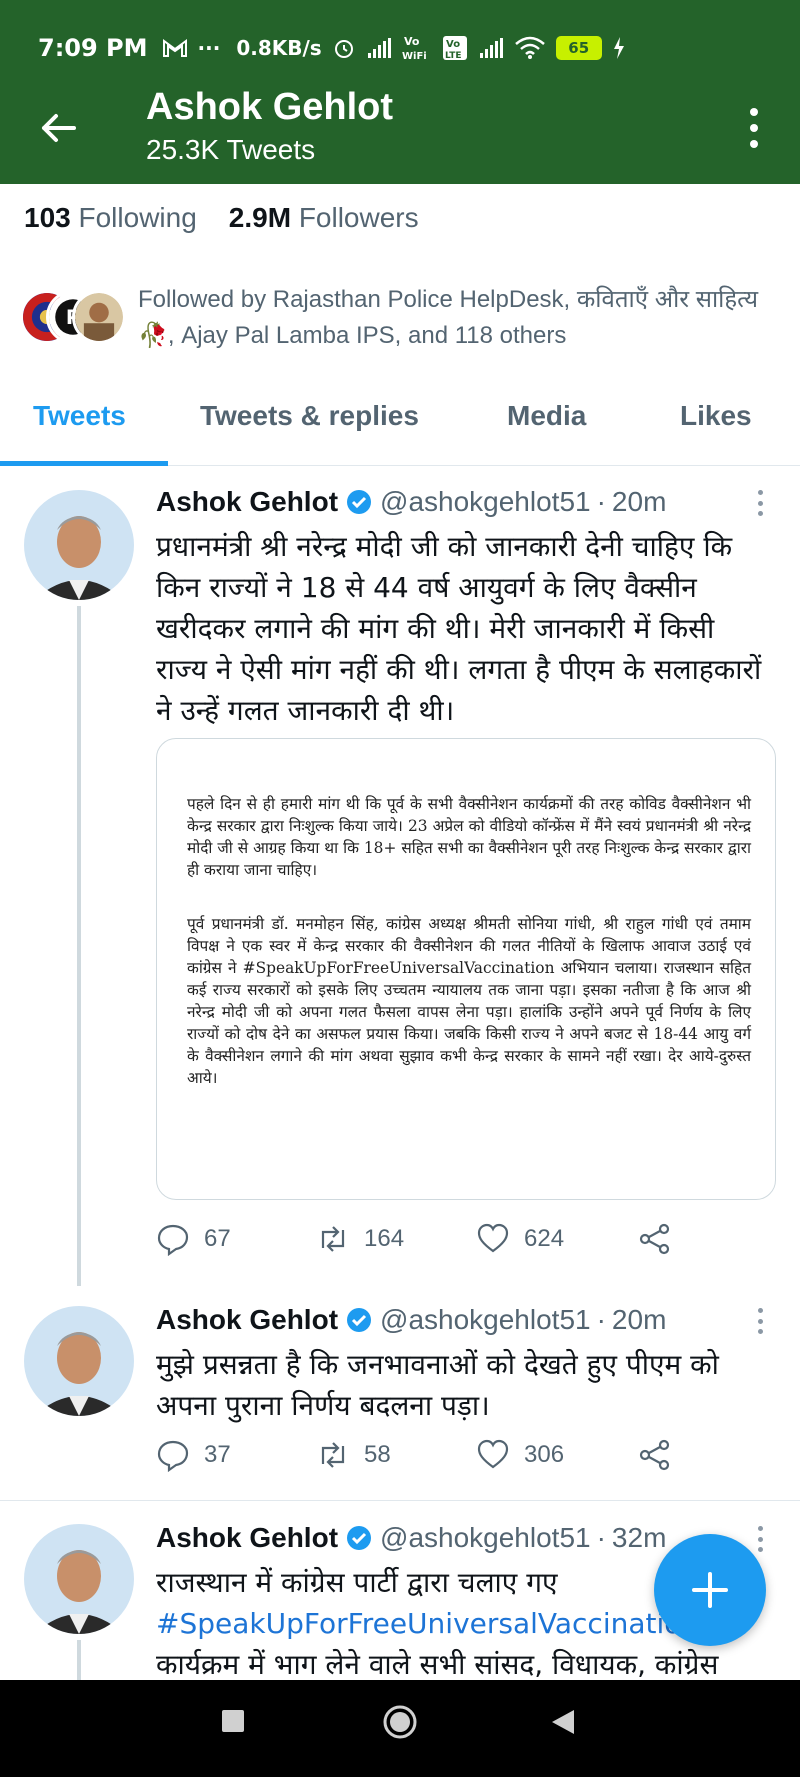  What do you see at coordinates (99, 317) in the screenshot?
I see `follower-avatar` at bounding box center [99, 317].